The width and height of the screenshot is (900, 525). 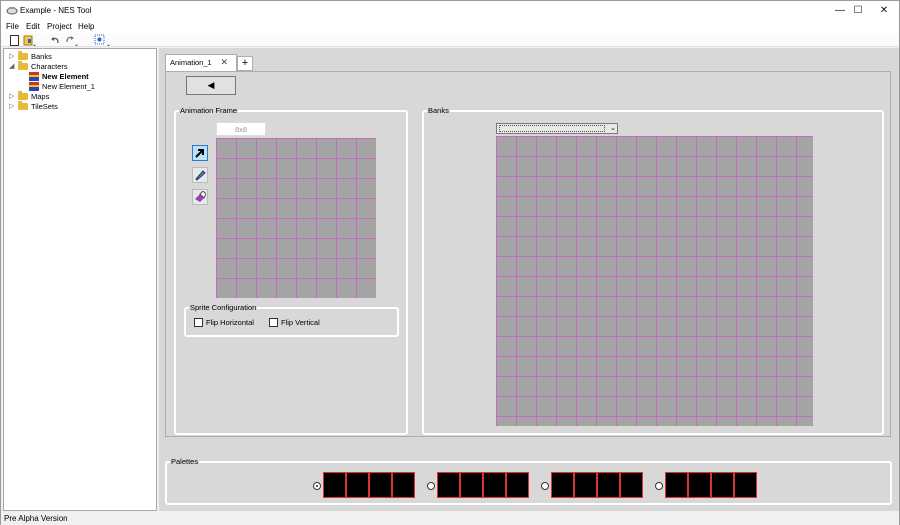 What do you see at coordinates (450, 26) in the screenshot?
I see `menu-bar: File Edit Project Help` at bounding box center [450, 26].